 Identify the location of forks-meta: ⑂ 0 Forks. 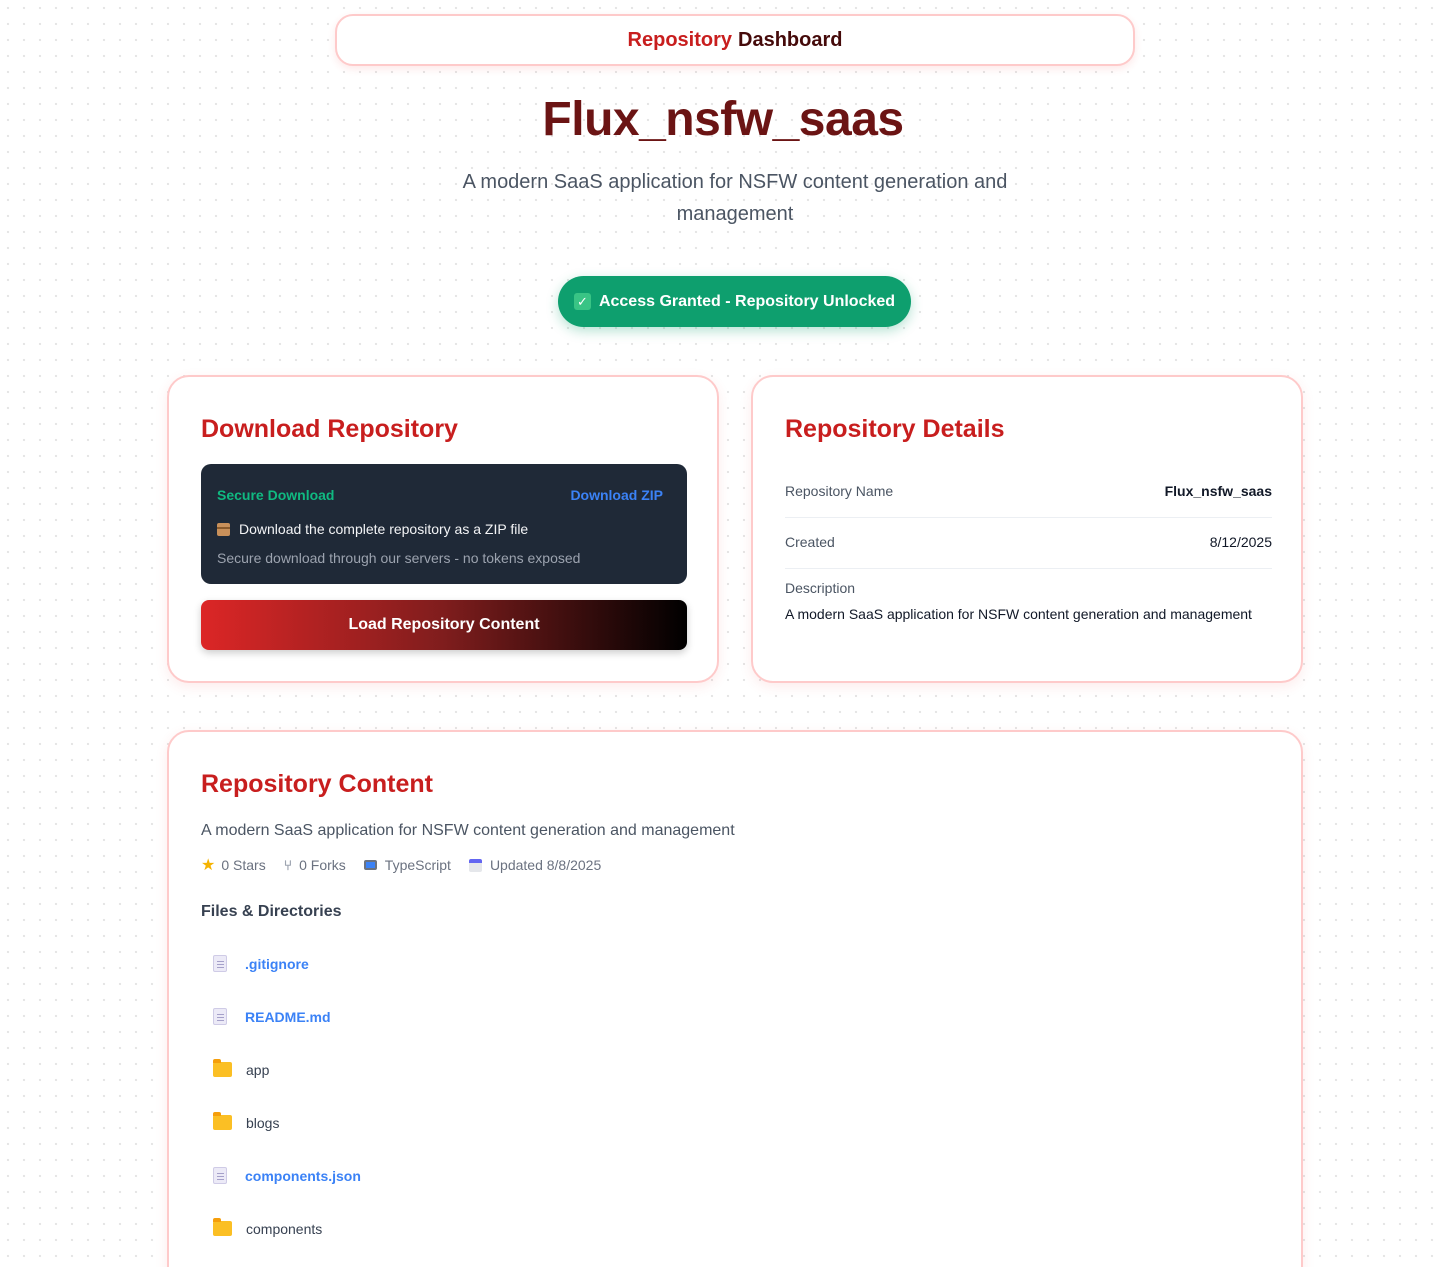
(315, 865).